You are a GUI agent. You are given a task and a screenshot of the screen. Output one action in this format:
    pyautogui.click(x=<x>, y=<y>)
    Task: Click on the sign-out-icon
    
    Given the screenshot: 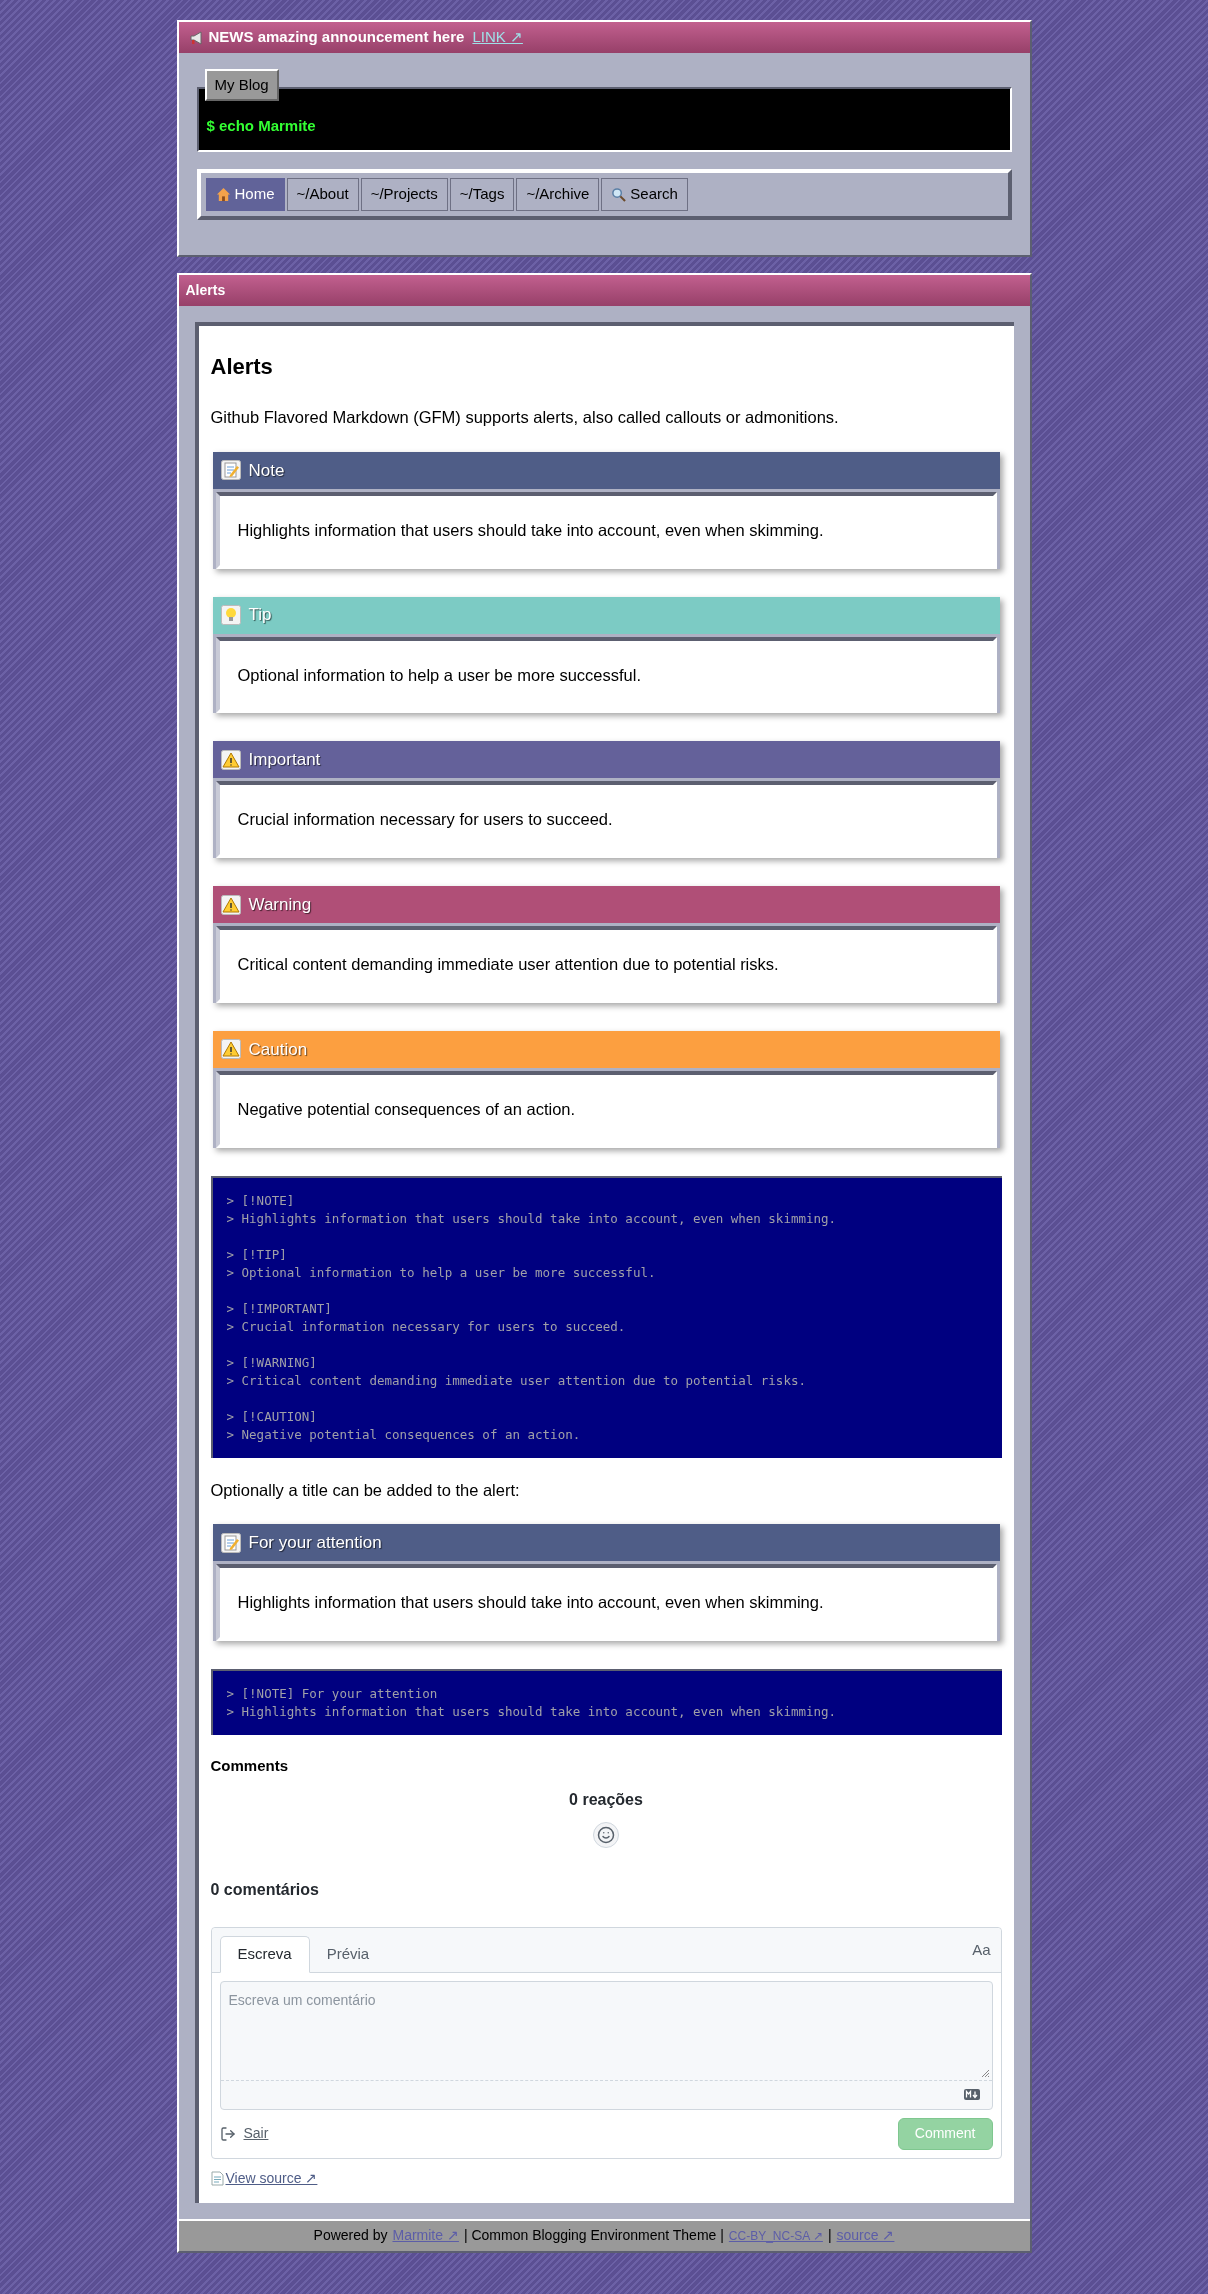 What is the action you would take?
    pyautogui.click(x=227, y=2133)
    